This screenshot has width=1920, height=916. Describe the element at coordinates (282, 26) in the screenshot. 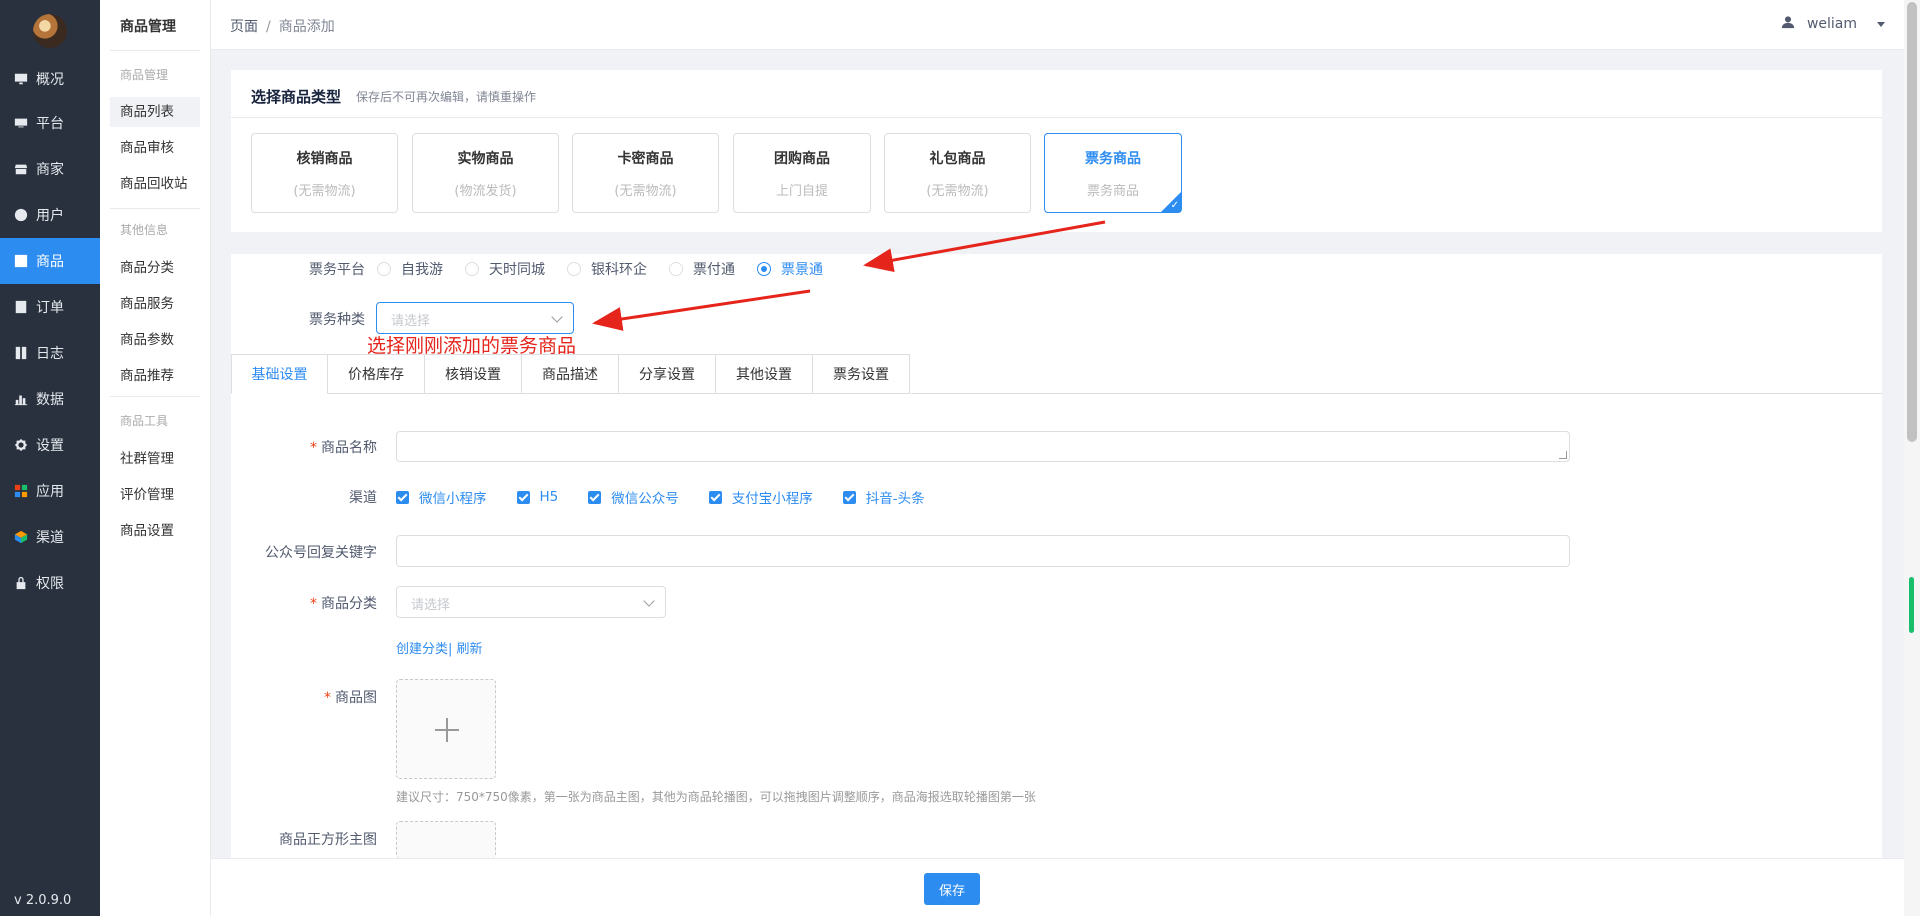

I see `breadcrumb: 页面 / 商品添加` at that location.